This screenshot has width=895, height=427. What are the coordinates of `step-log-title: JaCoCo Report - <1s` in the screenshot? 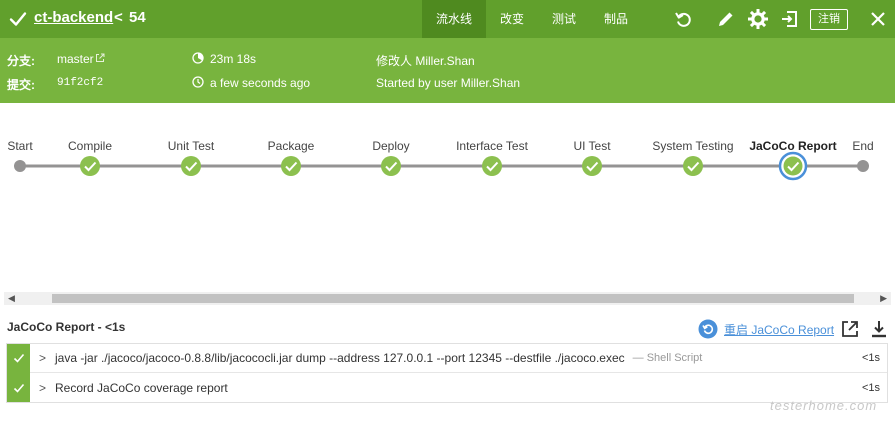 It's located at (66, 327).